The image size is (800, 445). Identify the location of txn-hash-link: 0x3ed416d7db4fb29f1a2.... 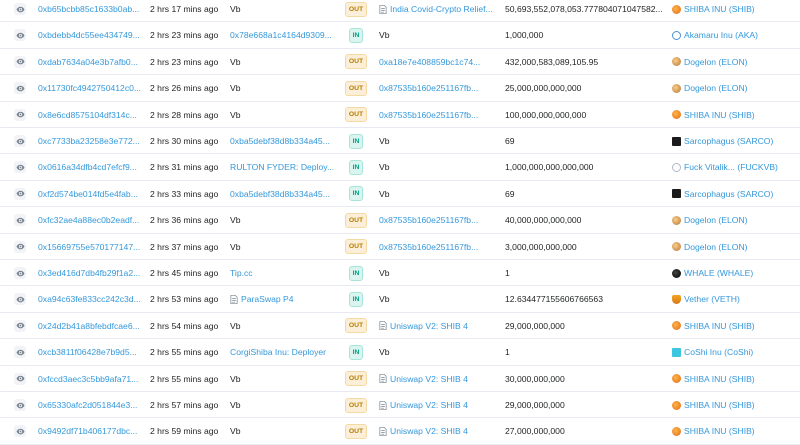
(90, 273).